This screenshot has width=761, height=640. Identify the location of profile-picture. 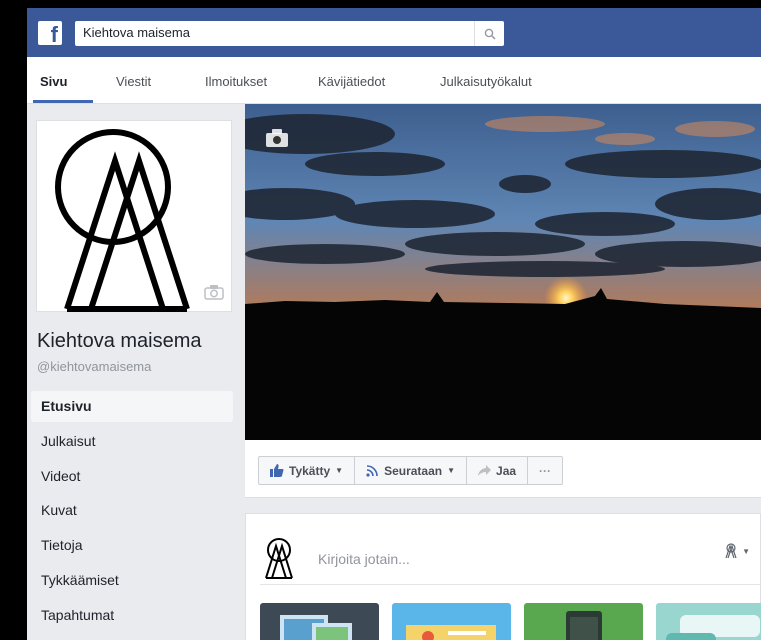
(134, 216).